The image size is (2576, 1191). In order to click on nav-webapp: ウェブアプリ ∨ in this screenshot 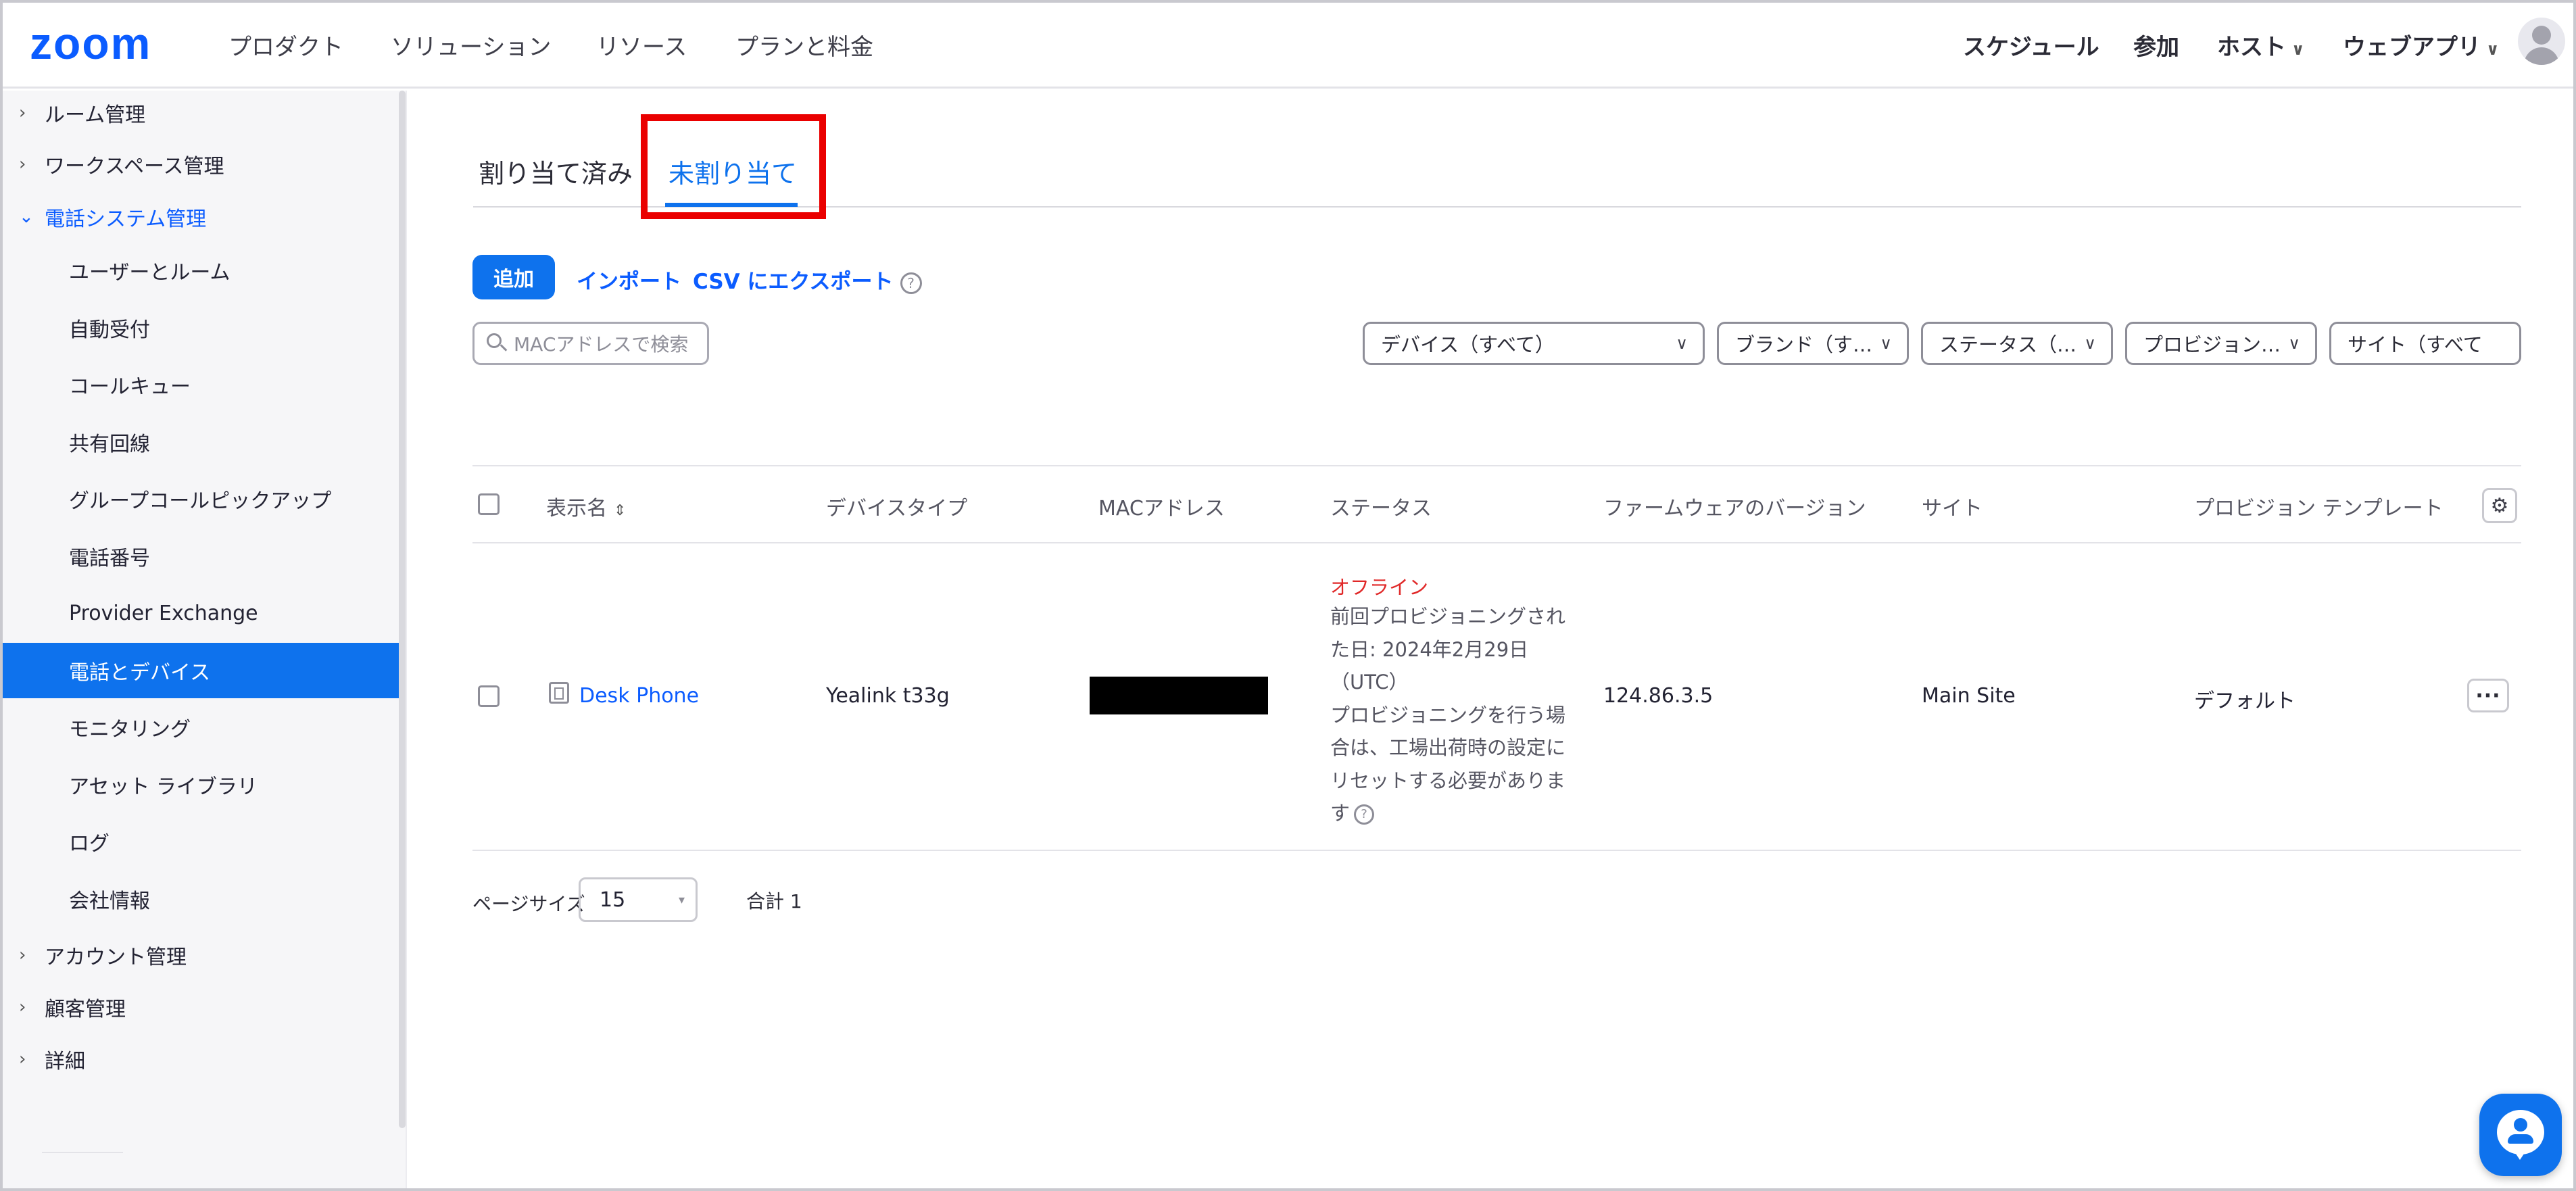, I will do `click(2421, 45)`.